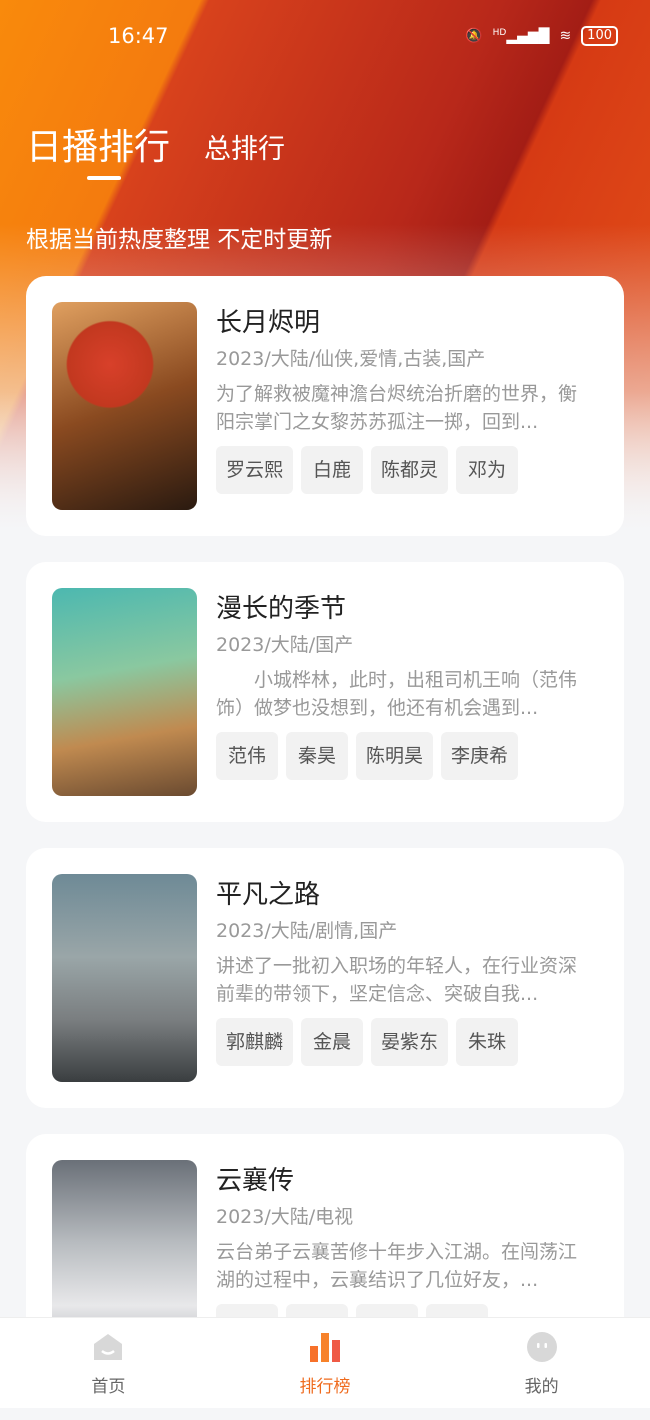 The width and height of the screenshot is (650, 1420). Describe the element at coordinates (541, 1347) in the screenshot. I see `profile-icon` at that location.